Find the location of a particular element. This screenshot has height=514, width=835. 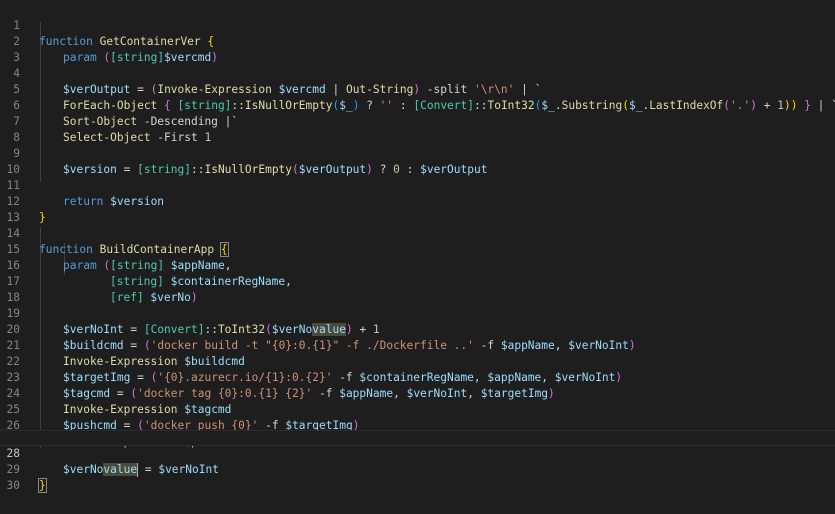

code-line: 29 } is located at coordinates (417, 469).